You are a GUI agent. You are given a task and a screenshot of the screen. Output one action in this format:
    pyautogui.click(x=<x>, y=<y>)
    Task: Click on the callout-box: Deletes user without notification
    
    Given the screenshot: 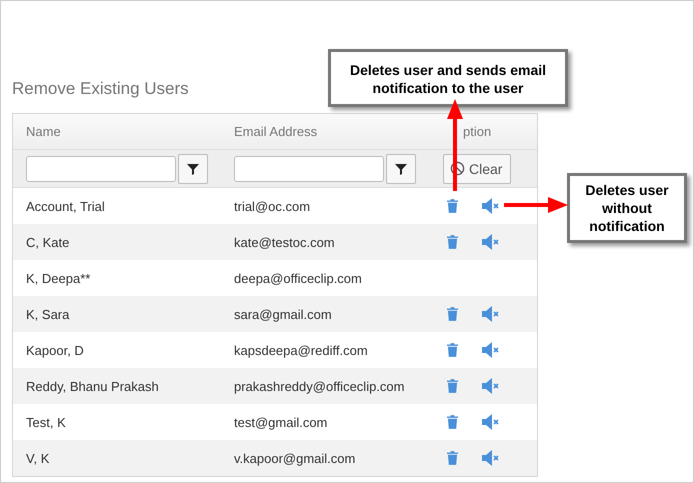 What is the action you would take?
    pyautogui.click(x=627, y=208)
    